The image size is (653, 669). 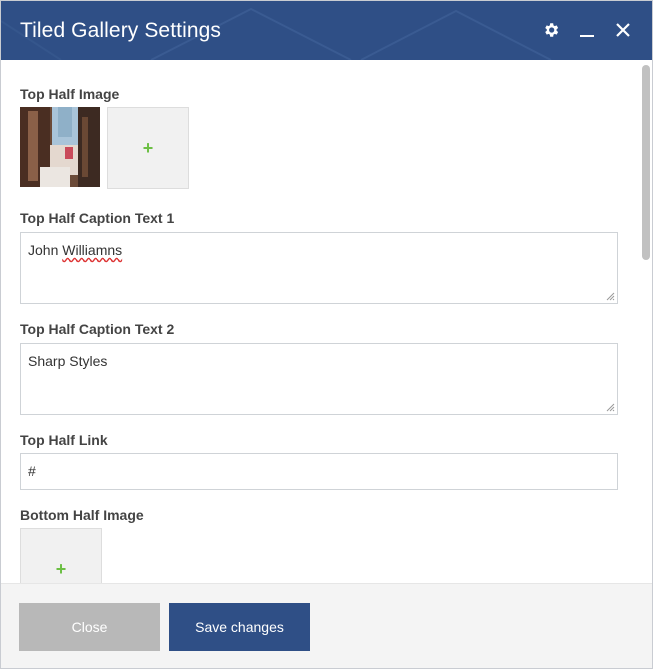 What do you see at coordinates (326, 30) in the screenshot?
I see `dialog-titlebar: Tiled Gallery Settings` at bounding box center [326, 30].